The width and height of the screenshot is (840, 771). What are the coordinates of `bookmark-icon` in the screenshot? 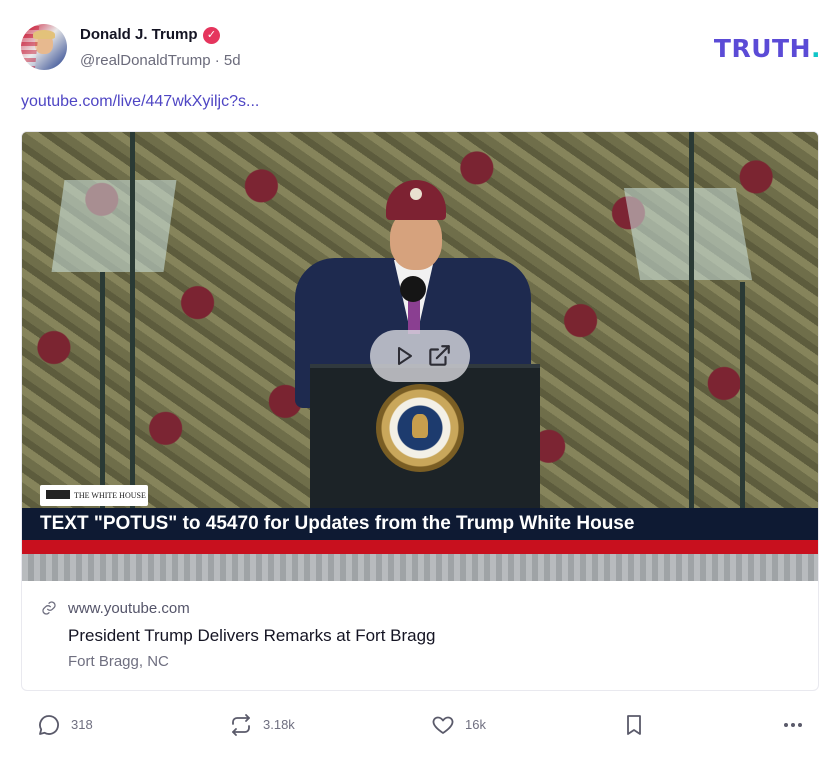 It's located at (634, 725).